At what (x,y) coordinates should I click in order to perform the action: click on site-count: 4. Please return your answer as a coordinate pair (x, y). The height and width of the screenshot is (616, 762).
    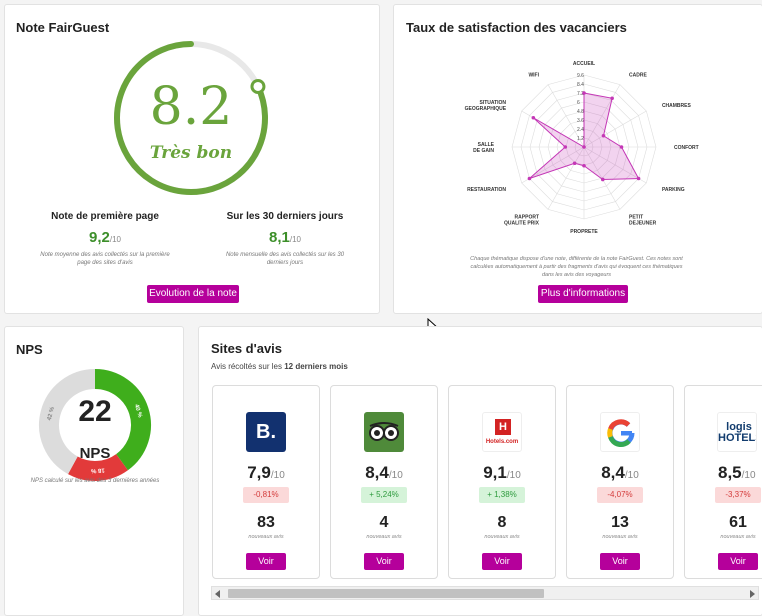
    Looking at the image, I should click on (384, 522).